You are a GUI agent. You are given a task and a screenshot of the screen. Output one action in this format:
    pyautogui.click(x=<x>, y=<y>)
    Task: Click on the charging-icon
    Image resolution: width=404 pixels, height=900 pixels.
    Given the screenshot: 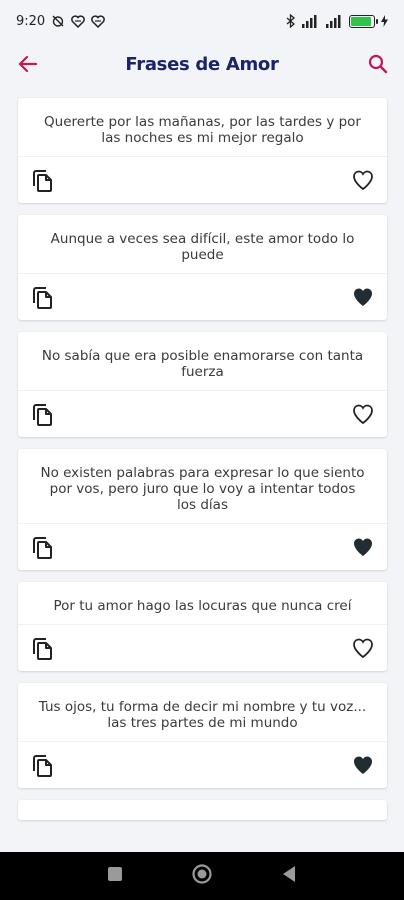 What is the action you would take?
    pyautogui.click(x=384, y=21)
    